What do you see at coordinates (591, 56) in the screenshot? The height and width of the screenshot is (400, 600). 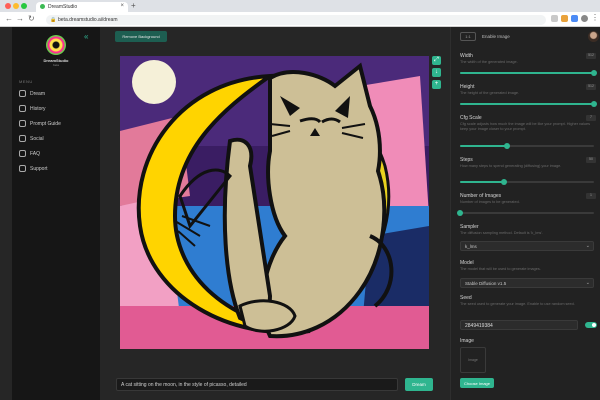 I see `width-value: 512` at bounding box center [591, 56].